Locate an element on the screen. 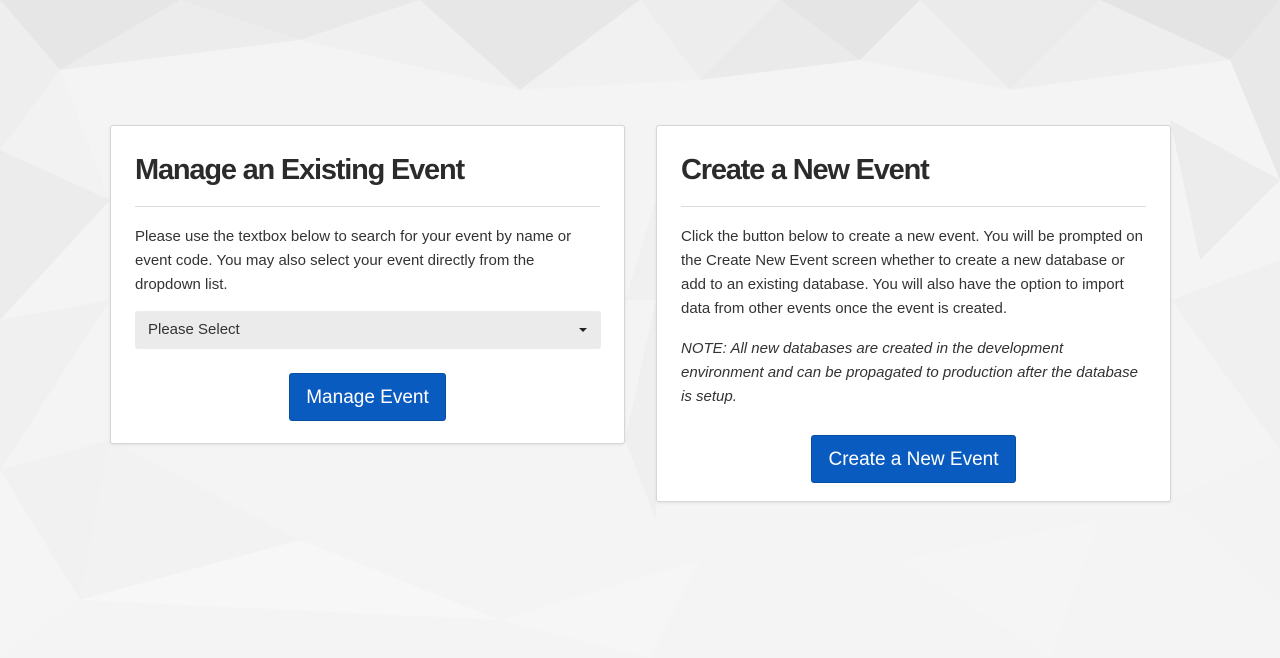 The image size is (1280, 658). caret-down-icon is located at coordinates (583, 330).